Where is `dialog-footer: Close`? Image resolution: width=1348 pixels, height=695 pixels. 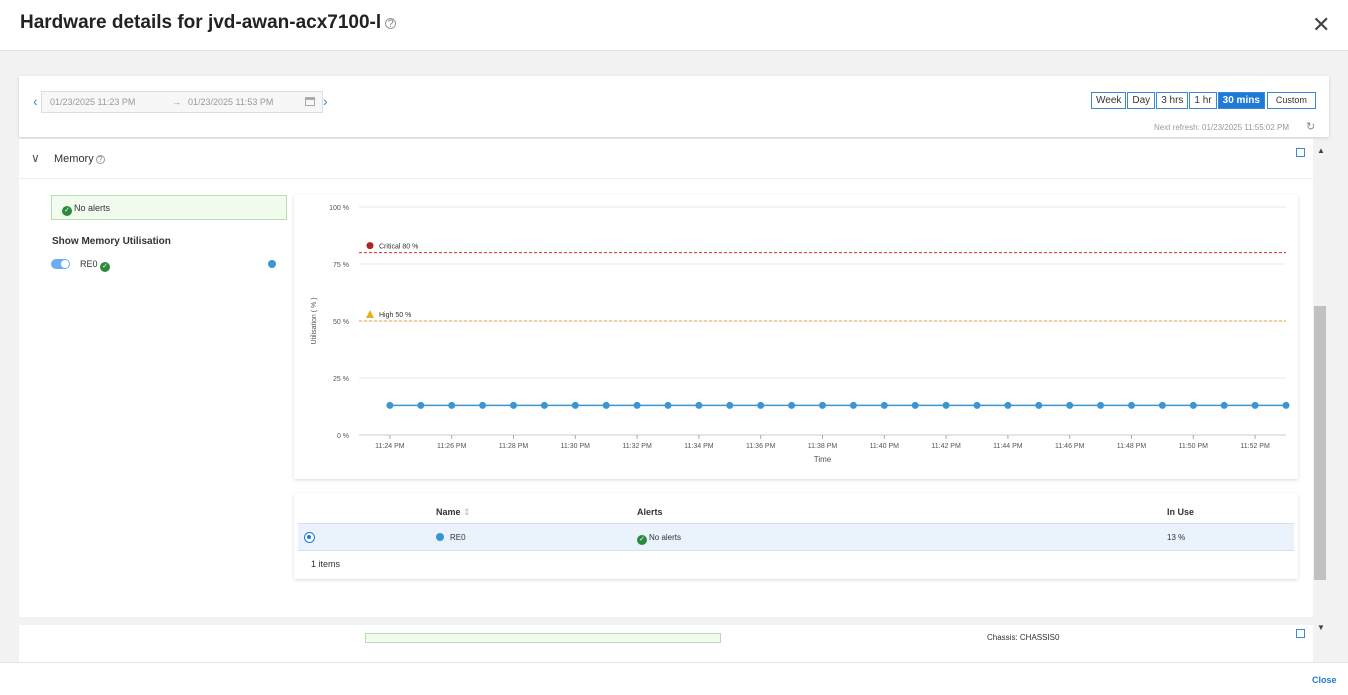 dialog-footer: Close is located at coordinates (674, 678).